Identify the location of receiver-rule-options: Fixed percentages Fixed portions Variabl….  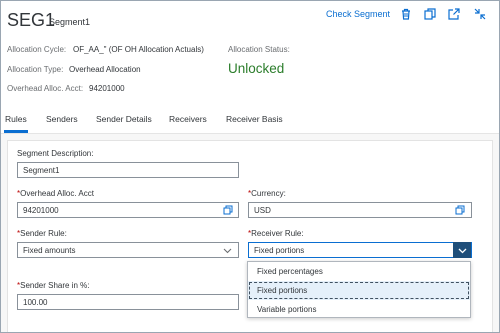
(359, 289).